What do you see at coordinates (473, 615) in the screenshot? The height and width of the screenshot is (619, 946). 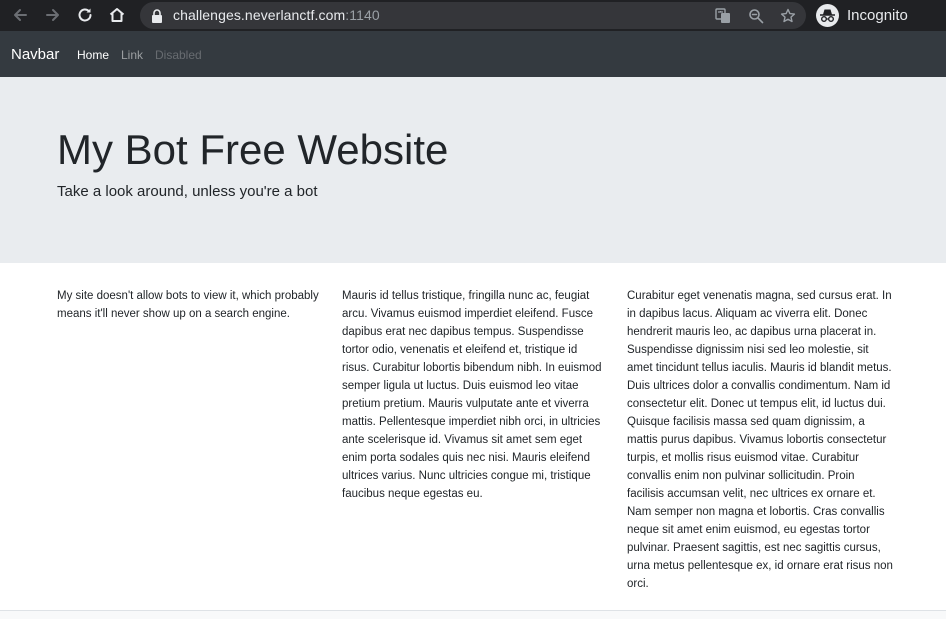 I see `bottom-strip` at bounding box center [473, 615].